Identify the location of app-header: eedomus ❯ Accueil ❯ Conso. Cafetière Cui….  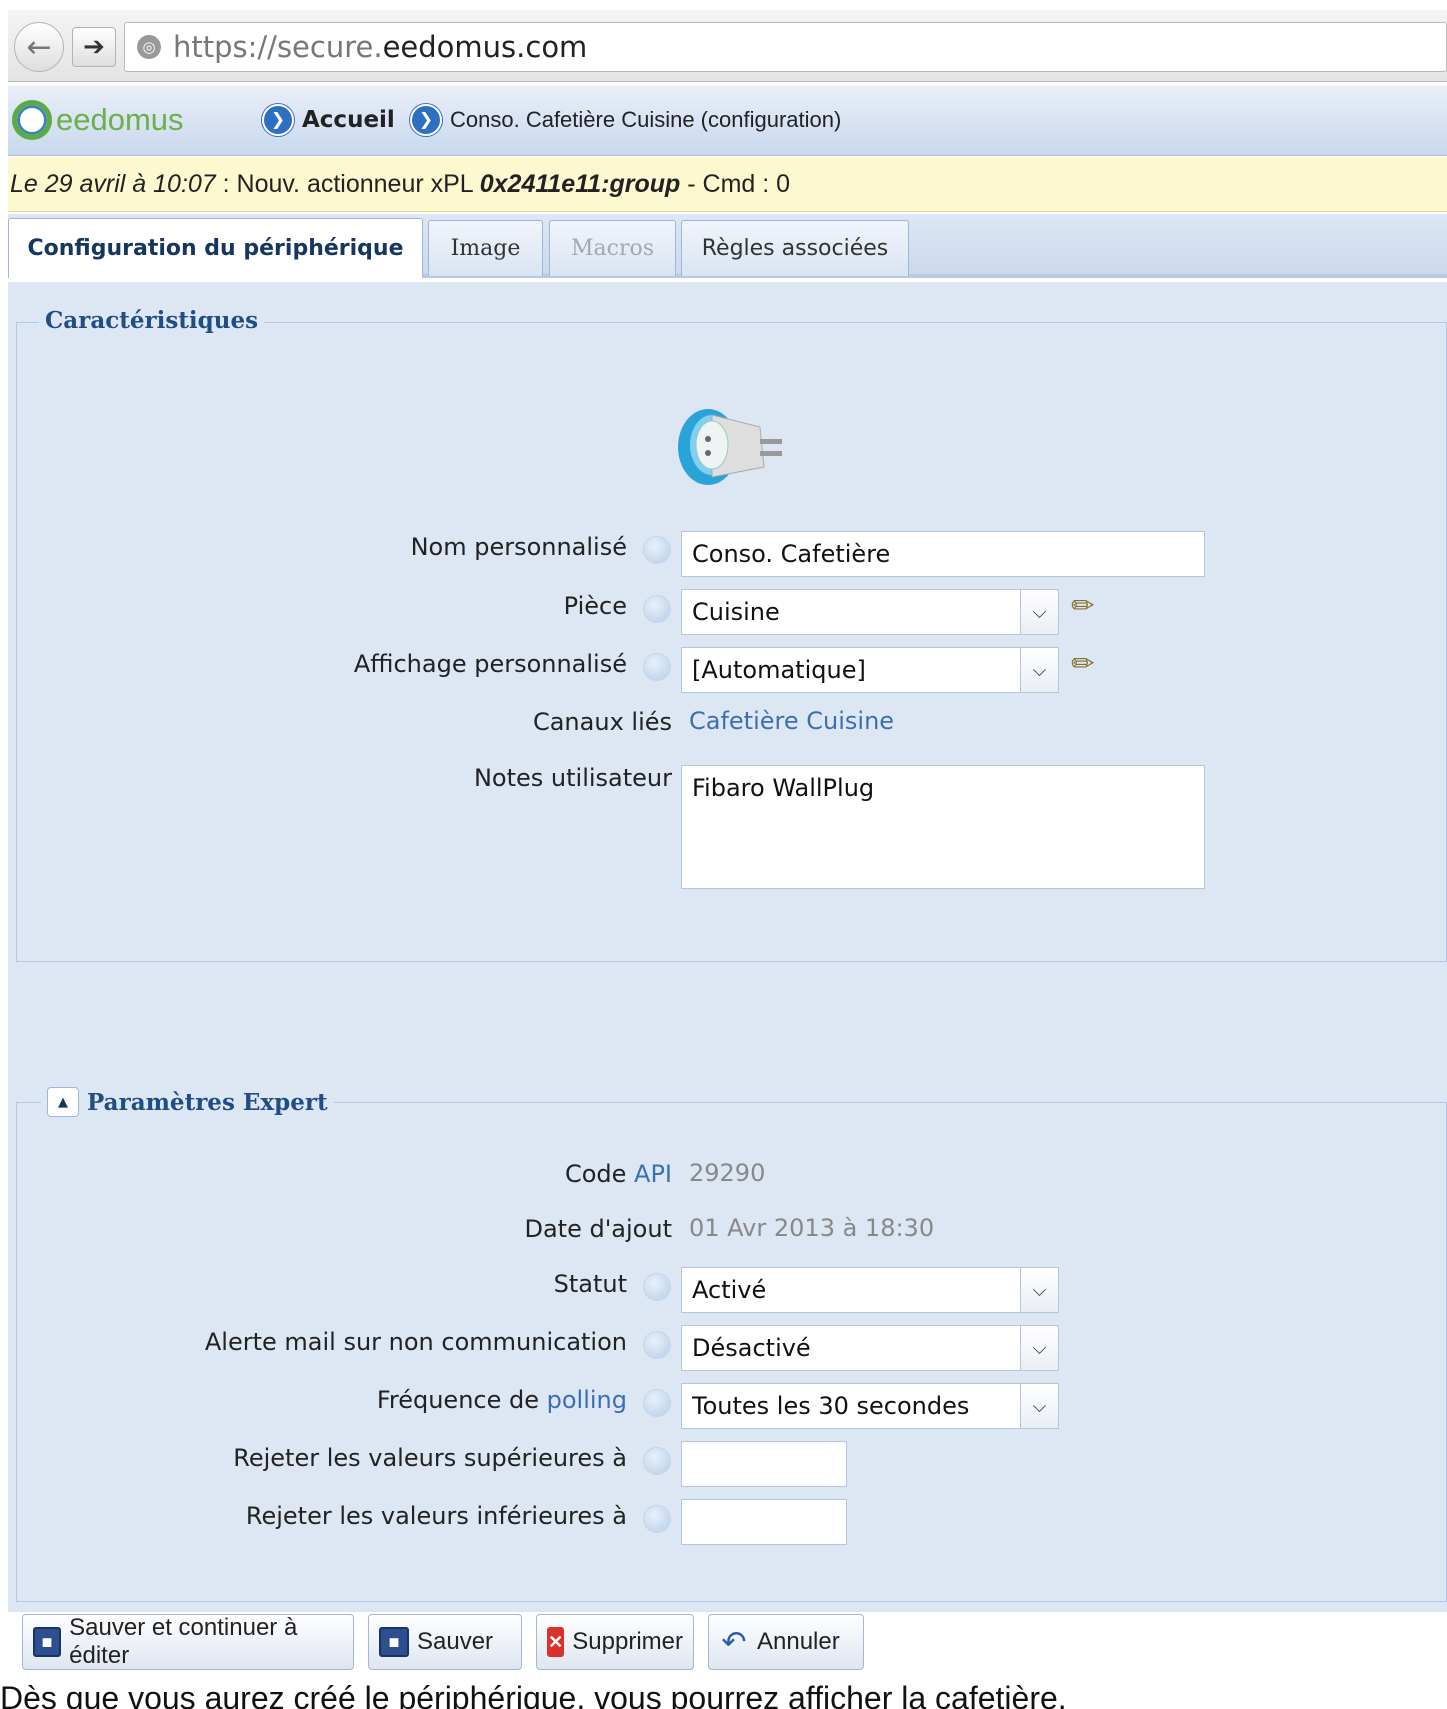
(727, 121).